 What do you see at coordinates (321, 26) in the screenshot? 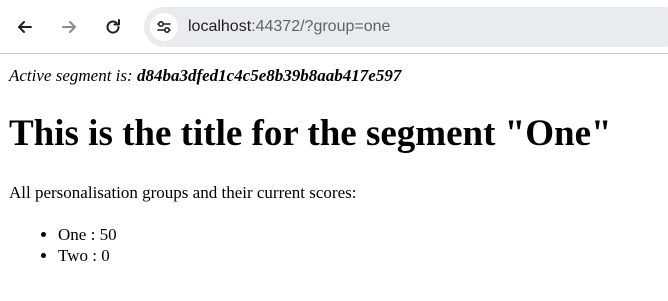
I see `url-path: :44372/?group=one` at bounding box center [321, 26].